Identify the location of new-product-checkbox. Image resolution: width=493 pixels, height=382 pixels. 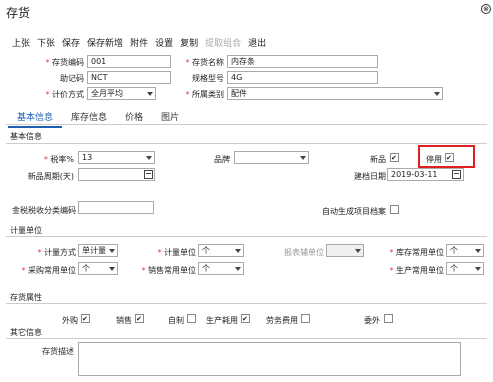
(394, 157).